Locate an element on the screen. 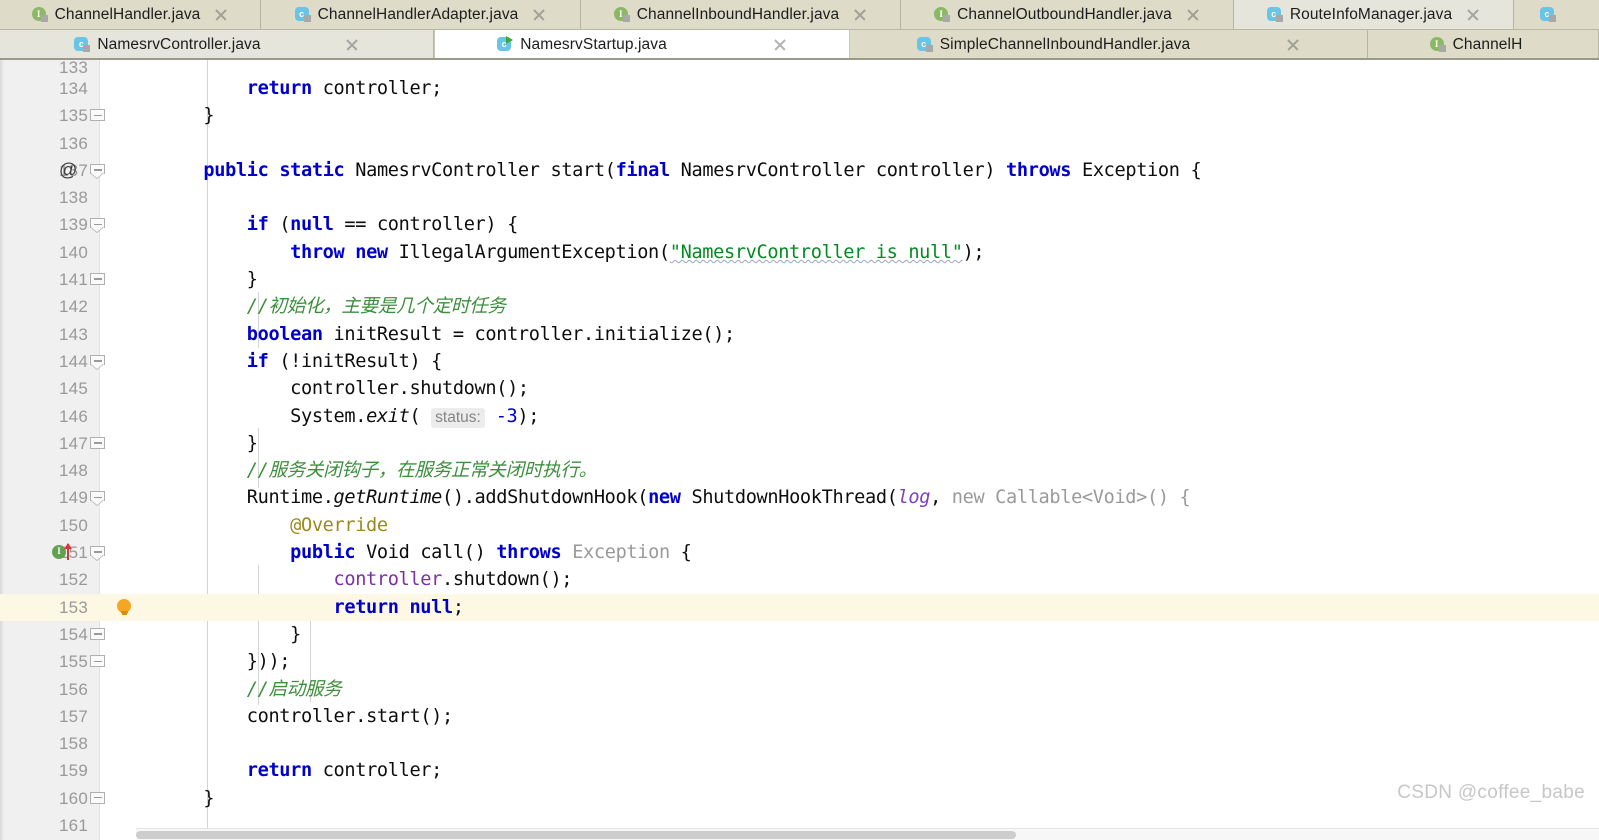 The width and height of the screenshot is (1599, 840). horizontal-scrollbar is located at coordinates (867, 834).